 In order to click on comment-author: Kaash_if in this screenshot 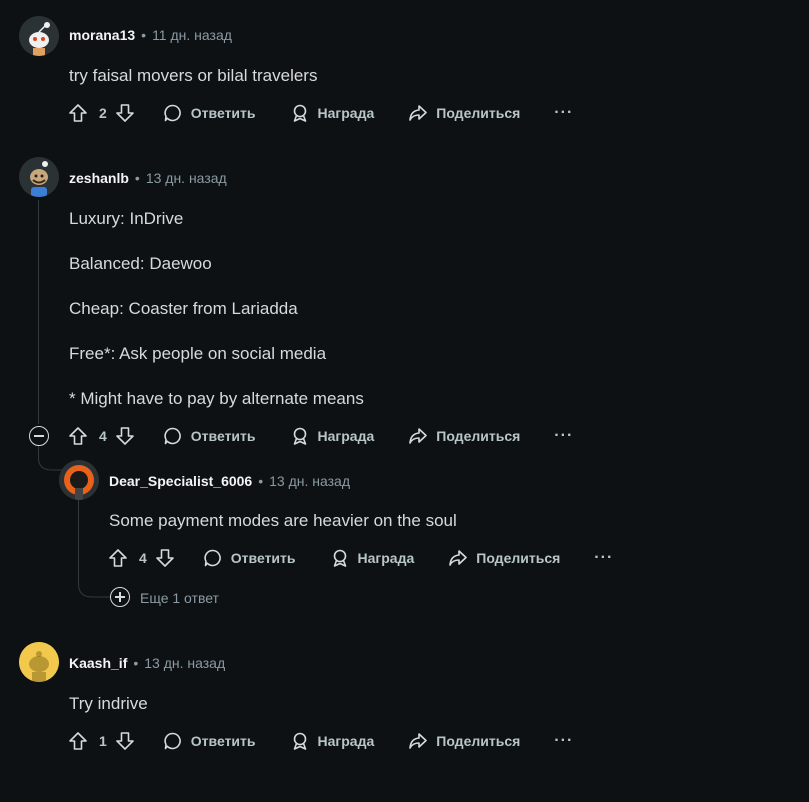, I will do `click(98, 663)`.